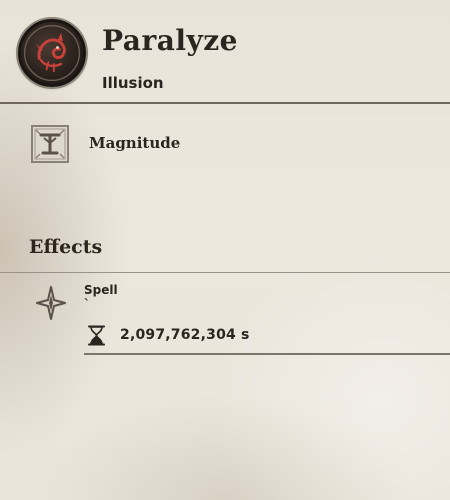  What do you see at coordinates (50, 144) in the screenshot?
I see `magnitude-icon` at bounding box center [50, 144].